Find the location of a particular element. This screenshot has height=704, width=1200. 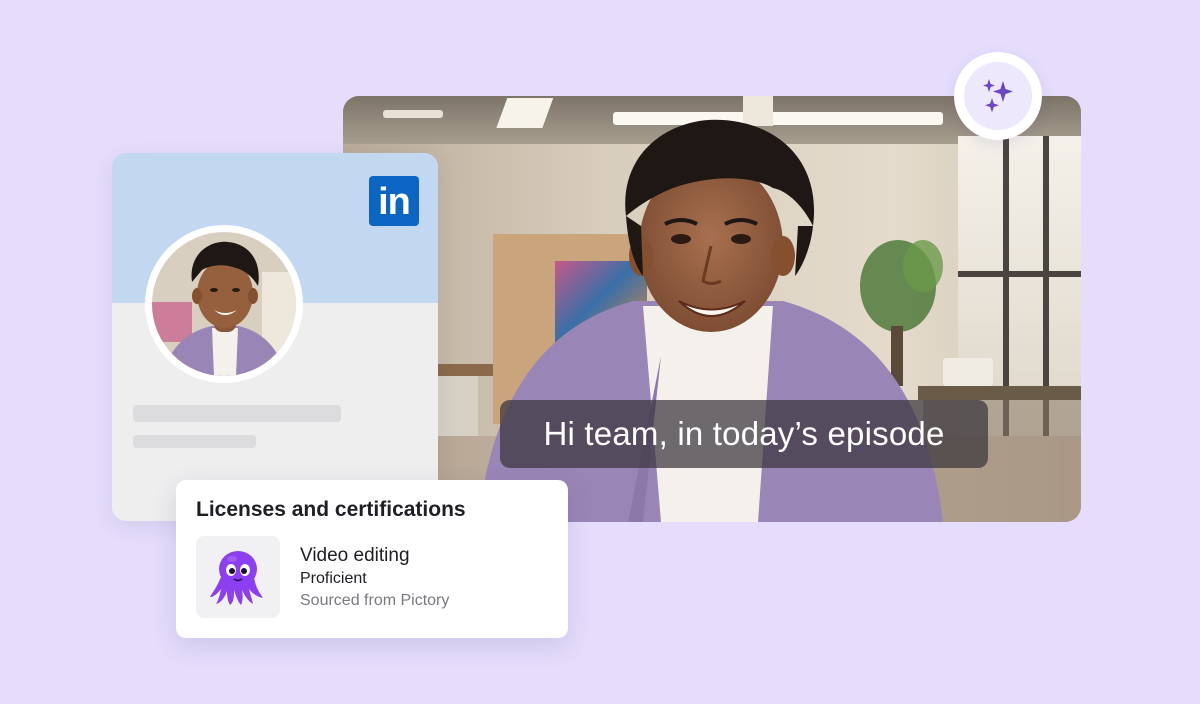

headline-placeholder is located at coordinates (194, 441).